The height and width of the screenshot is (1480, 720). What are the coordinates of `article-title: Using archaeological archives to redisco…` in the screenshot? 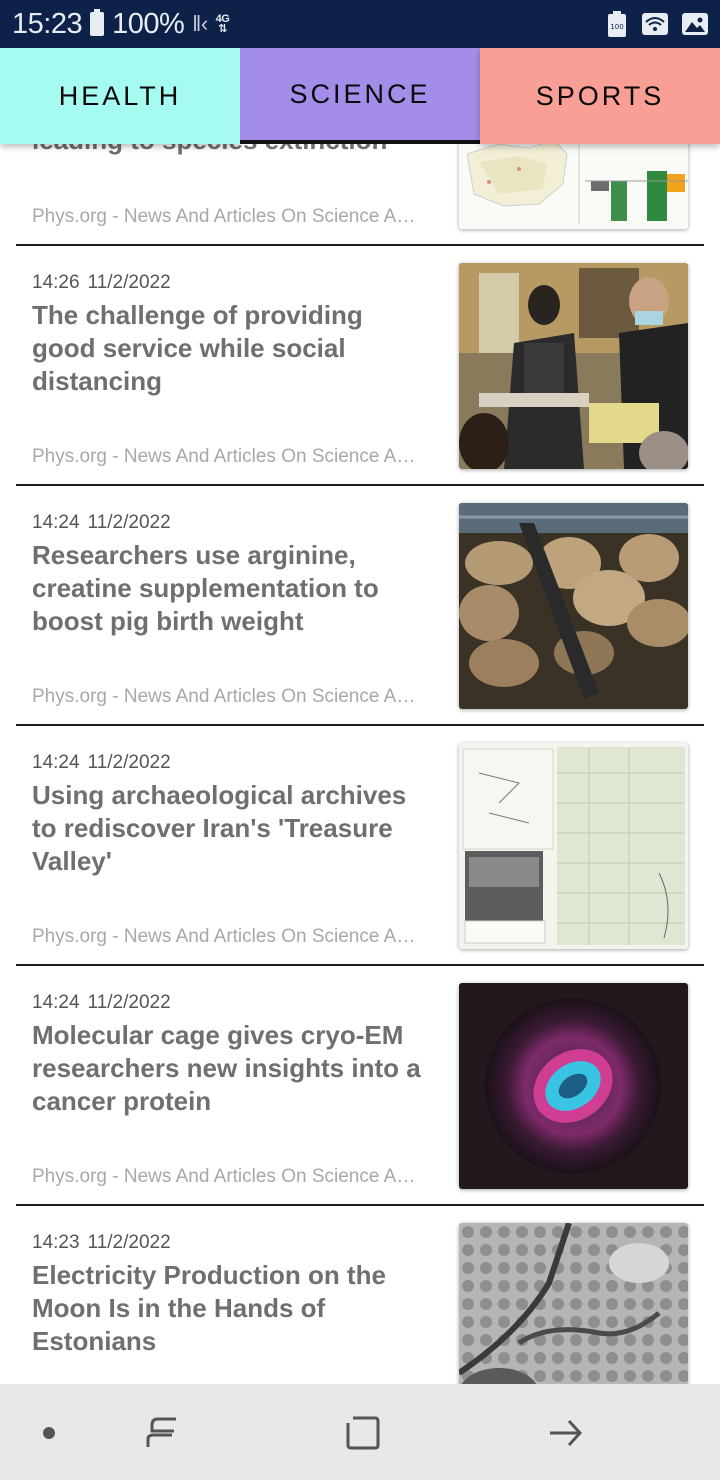 It's located at (219, 828).